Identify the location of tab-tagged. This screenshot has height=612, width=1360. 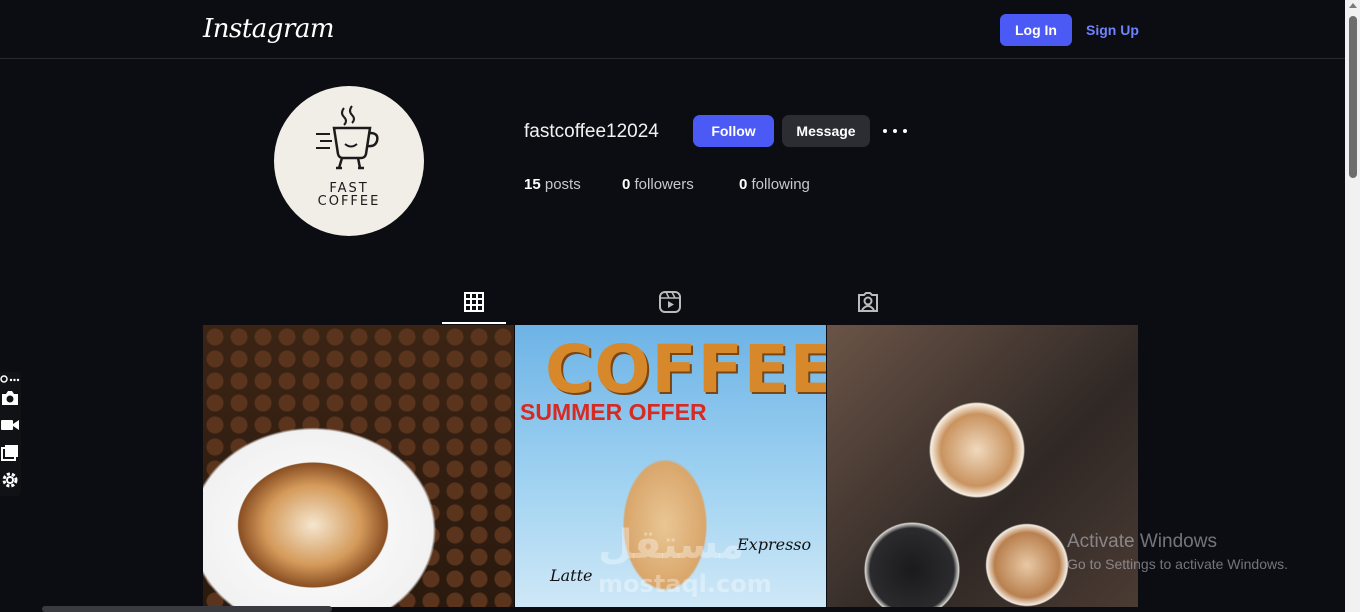
(868, 305).